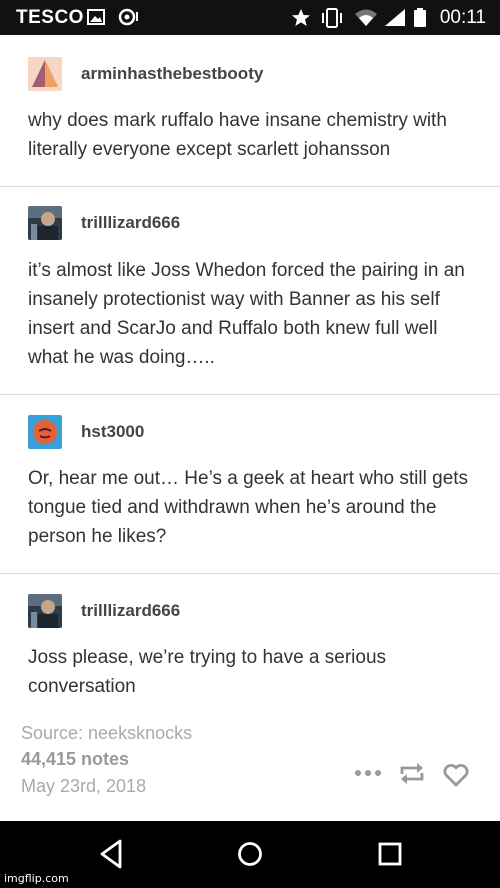 The width and height of the screenshot is (500, 888). What do you see at coordinates (106, 733) in the screenshot?
I see `post-source: Source: neeksknocks` at bounding box center [106, 733].